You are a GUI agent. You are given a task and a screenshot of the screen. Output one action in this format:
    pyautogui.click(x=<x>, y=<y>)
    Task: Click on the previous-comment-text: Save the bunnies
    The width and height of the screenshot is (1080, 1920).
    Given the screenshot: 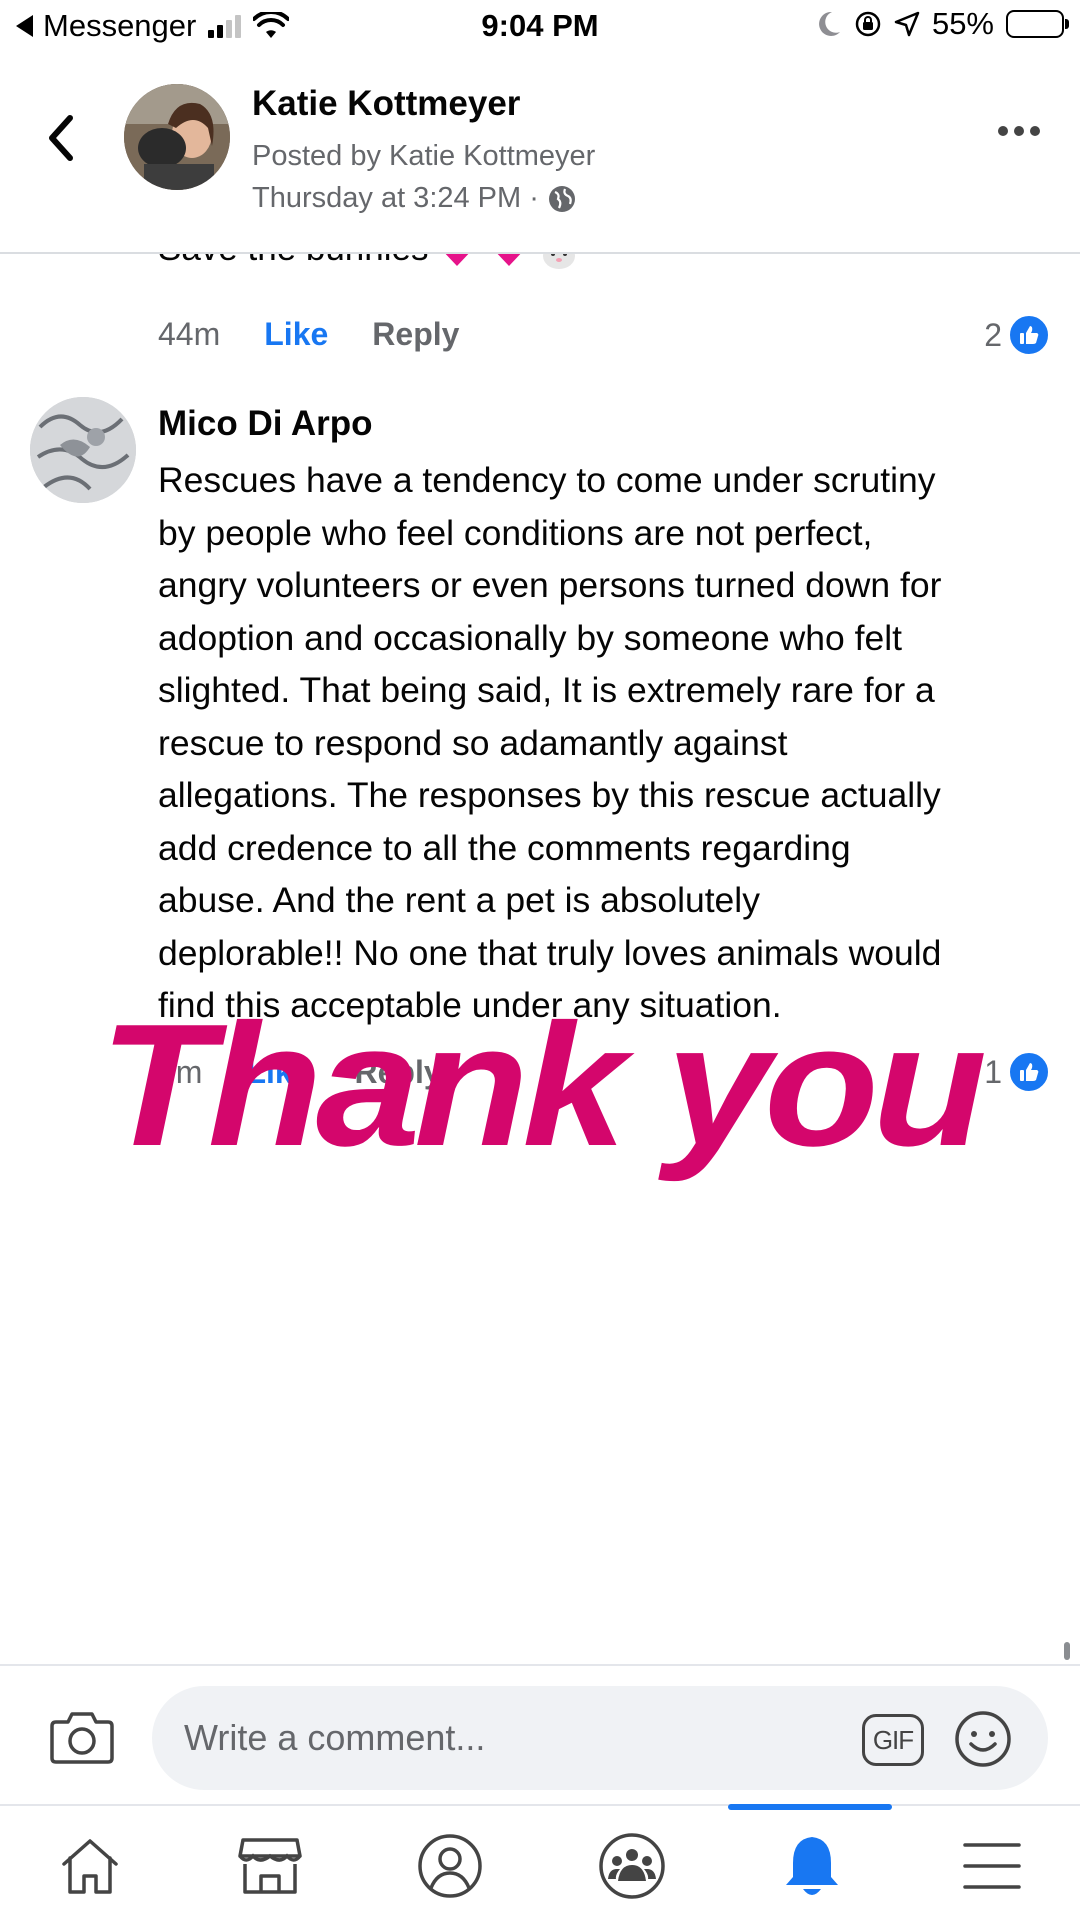 What is the action you would take?
    pyautogui.click(x=369, y=263)
    